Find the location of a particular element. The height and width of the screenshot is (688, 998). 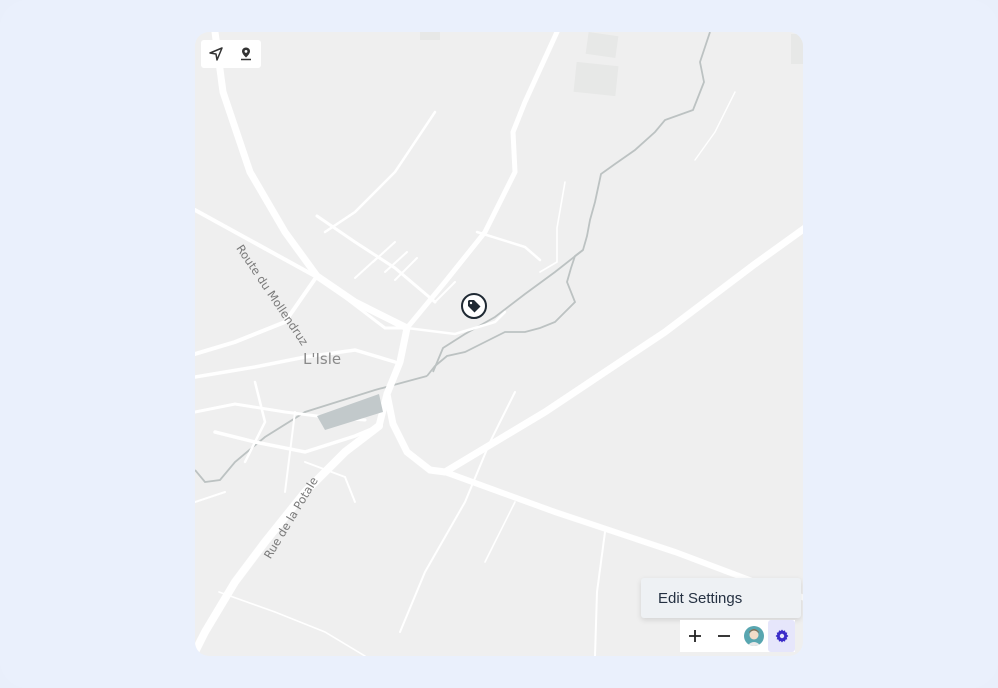

gear-icon is located at coordinates (782, 636).